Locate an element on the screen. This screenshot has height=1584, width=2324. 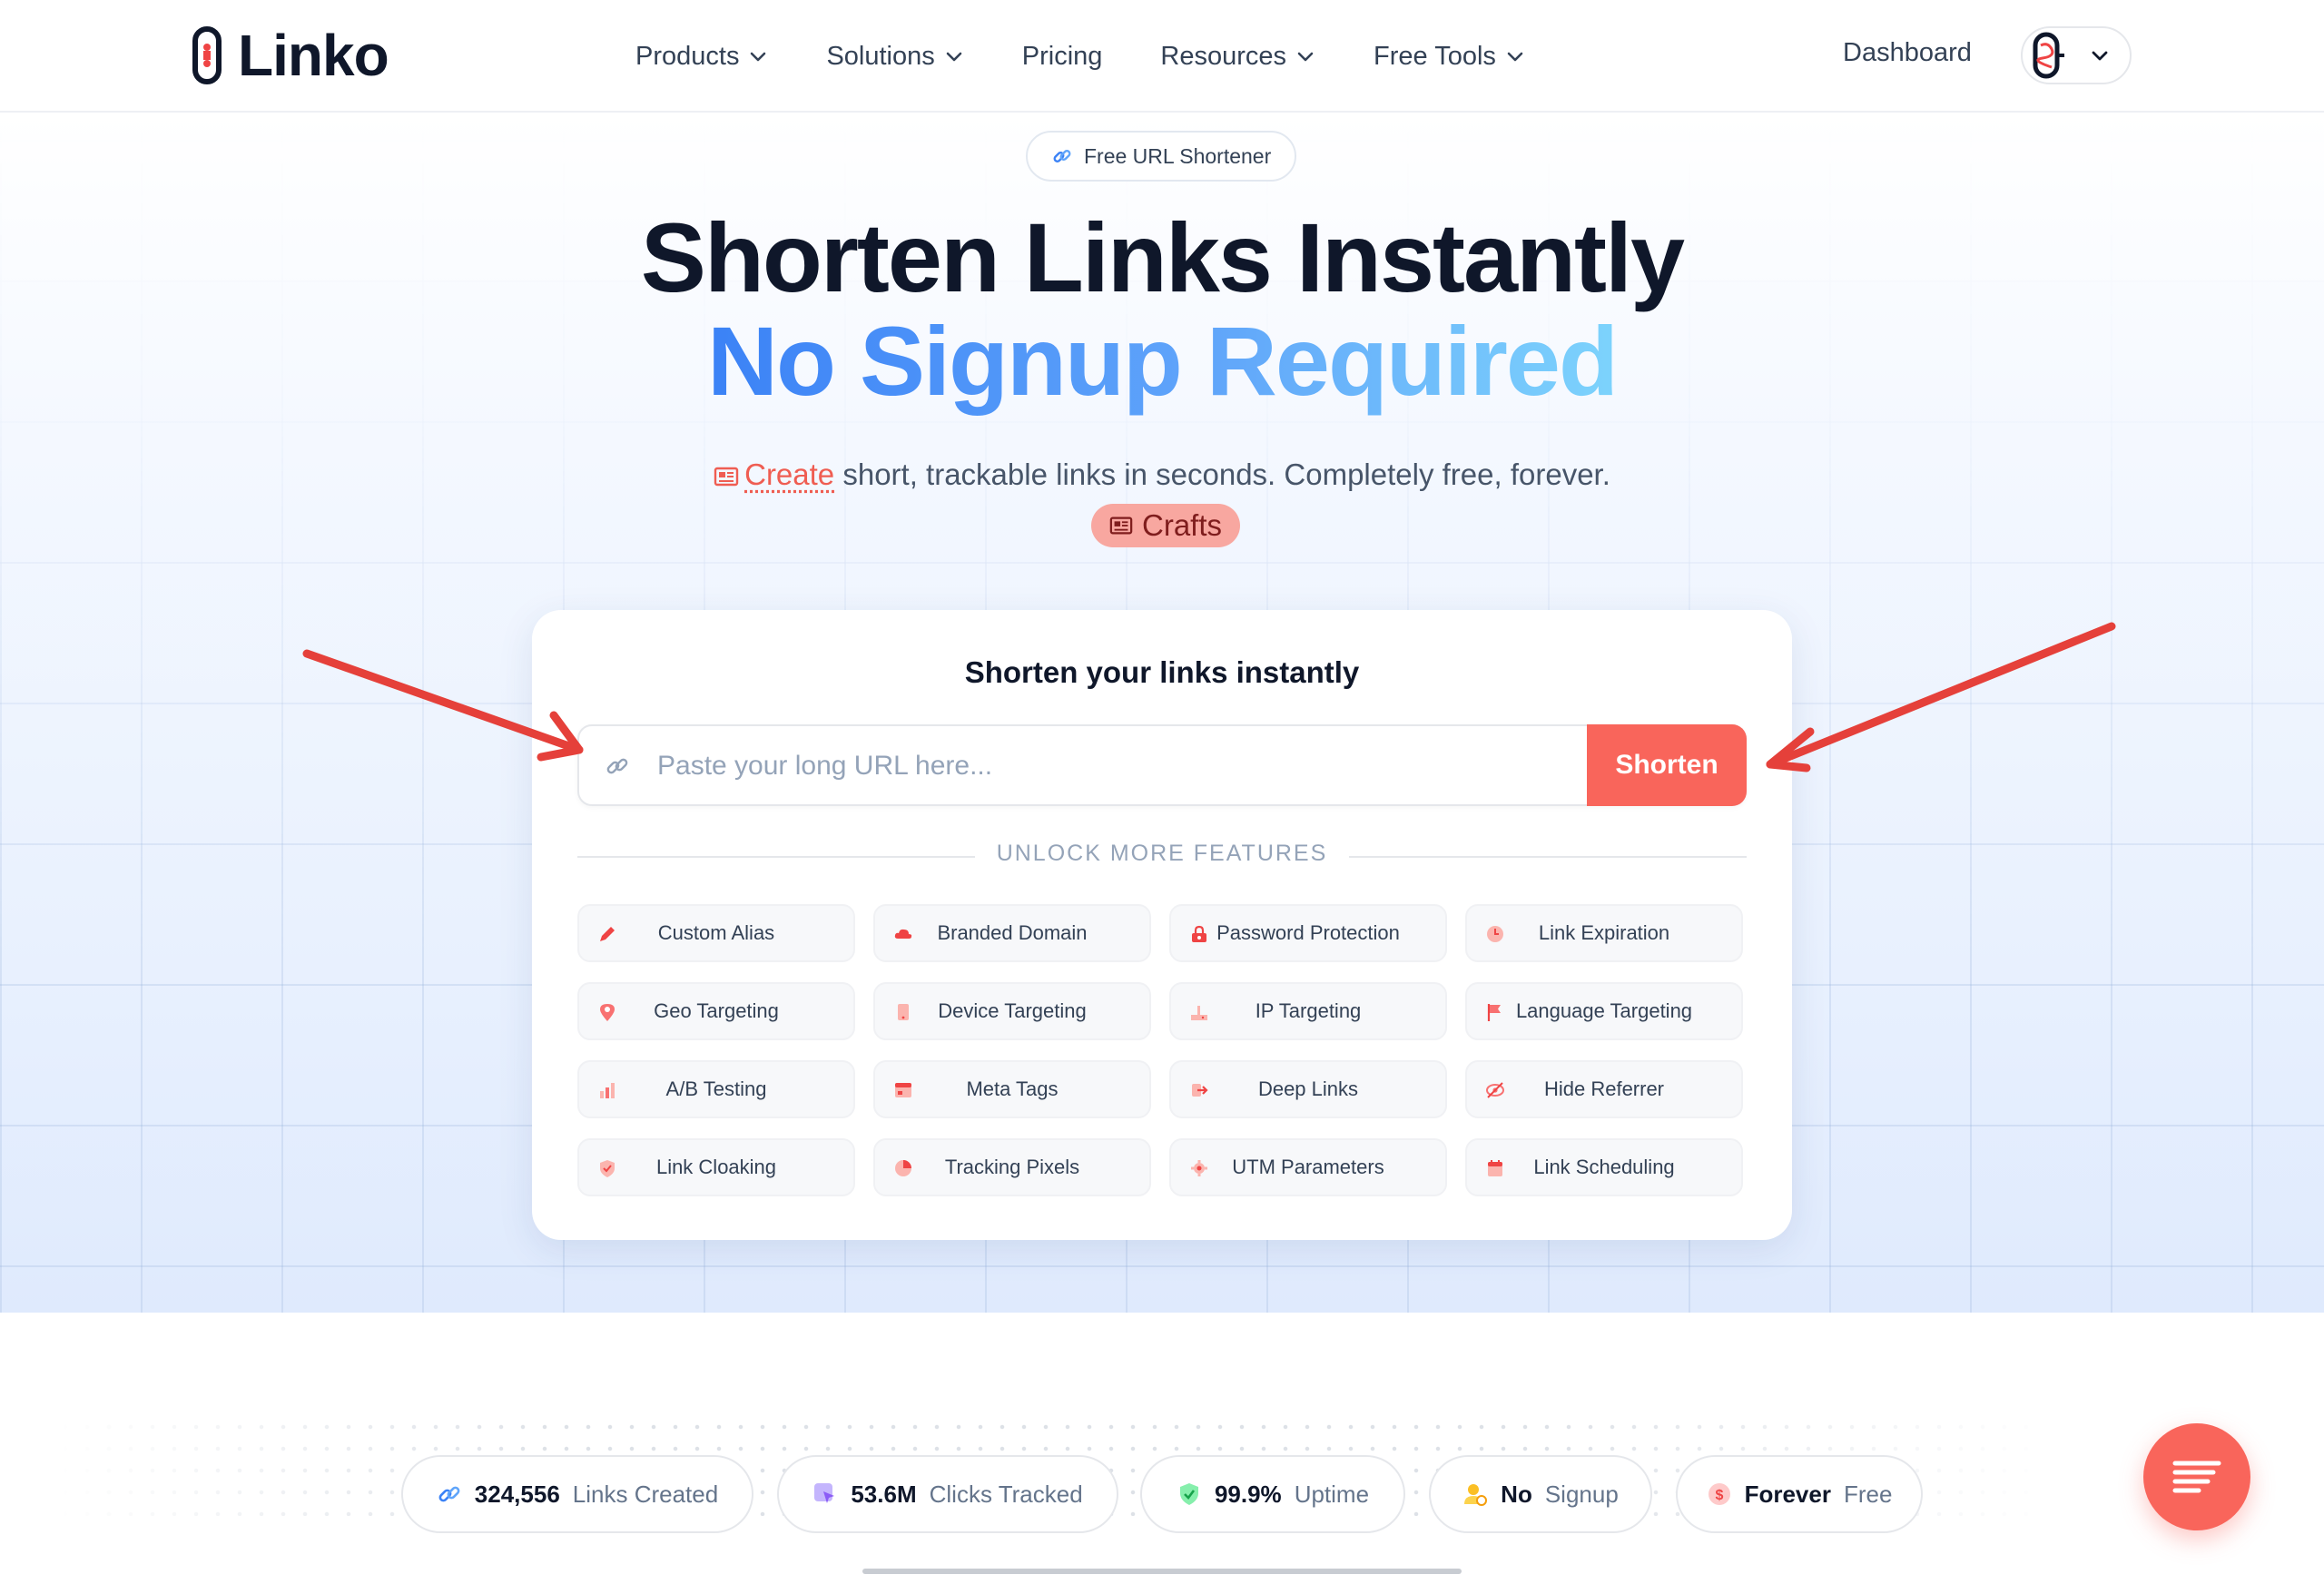
feature-utm-parameters: UTM Parameters is located at coordinates (1308, 1167).